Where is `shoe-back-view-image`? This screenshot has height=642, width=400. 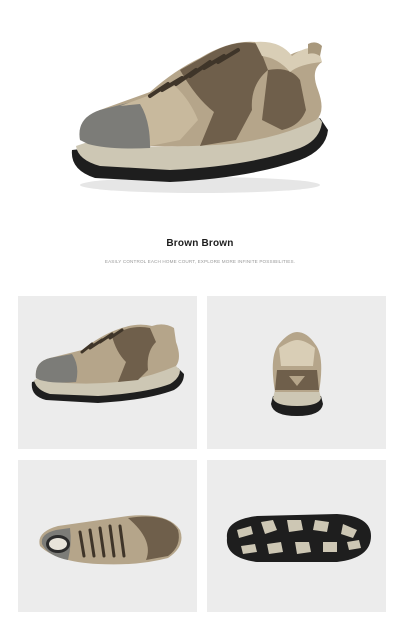 shoe-back-view-image is located at coordinates (296, 372).